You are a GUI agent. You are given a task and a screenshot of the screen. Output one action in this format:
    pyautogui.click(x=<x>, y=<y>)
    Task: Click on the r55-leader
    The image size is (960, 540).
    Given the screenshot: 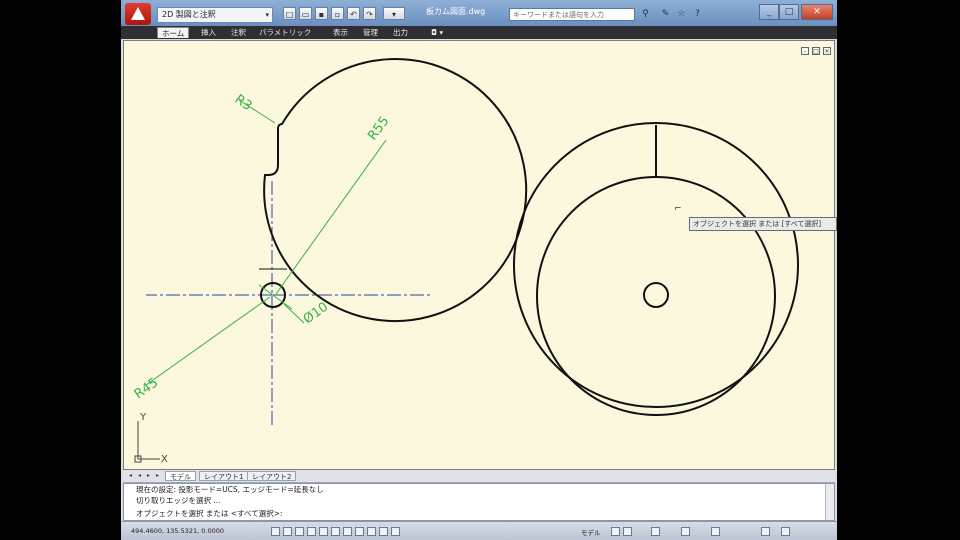 What is the action you would take?
    pyautogui.click(x=331, y=217)
    